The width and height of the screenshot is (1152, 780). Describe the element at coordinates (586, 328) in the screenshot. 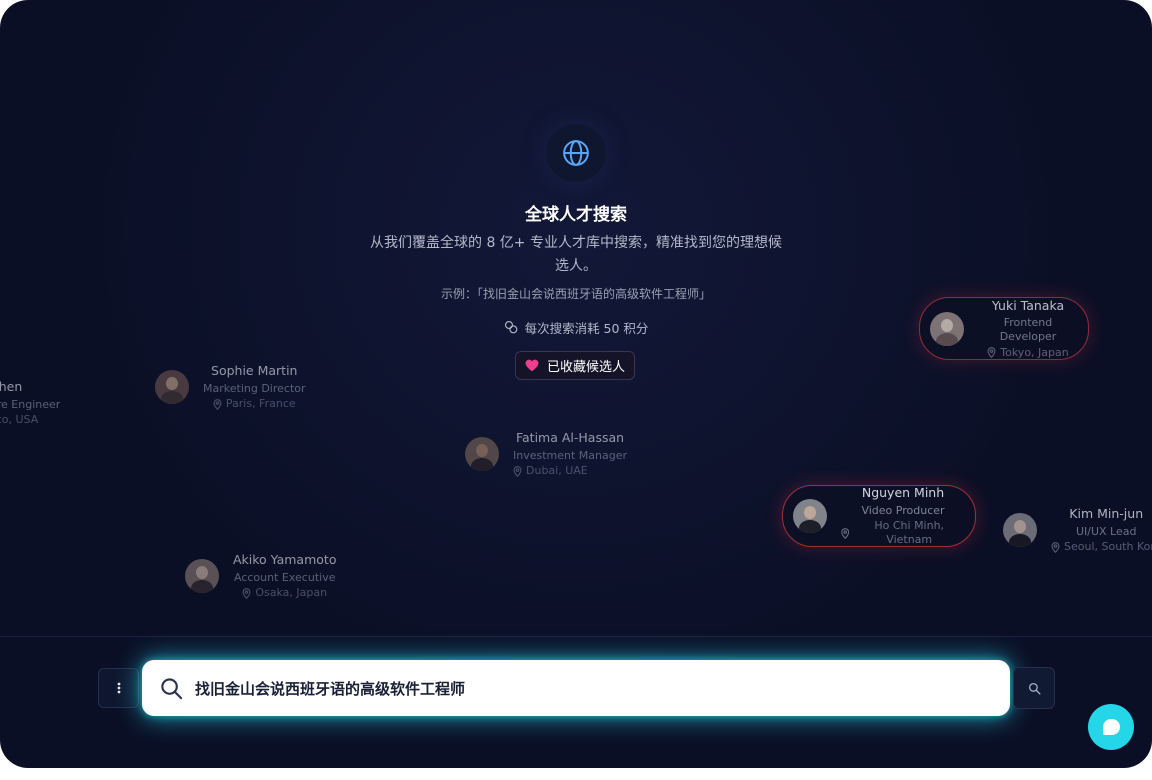

I see `search-cost-label: 每次搜索消耗 50 积分` at that location.